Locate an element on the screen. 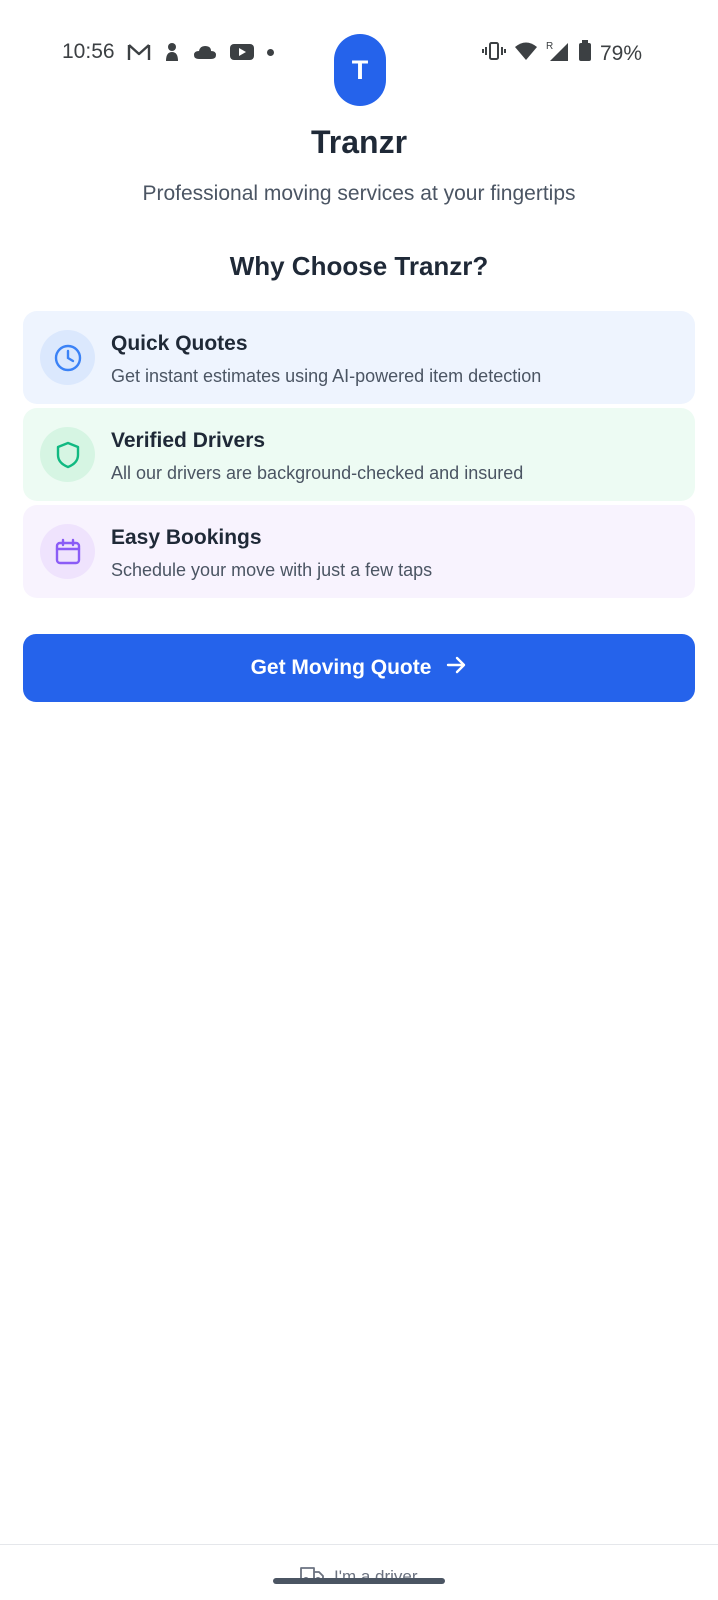 This screenshot has height=1600, width=718. shield-icon is located at coordinates (67, 454).